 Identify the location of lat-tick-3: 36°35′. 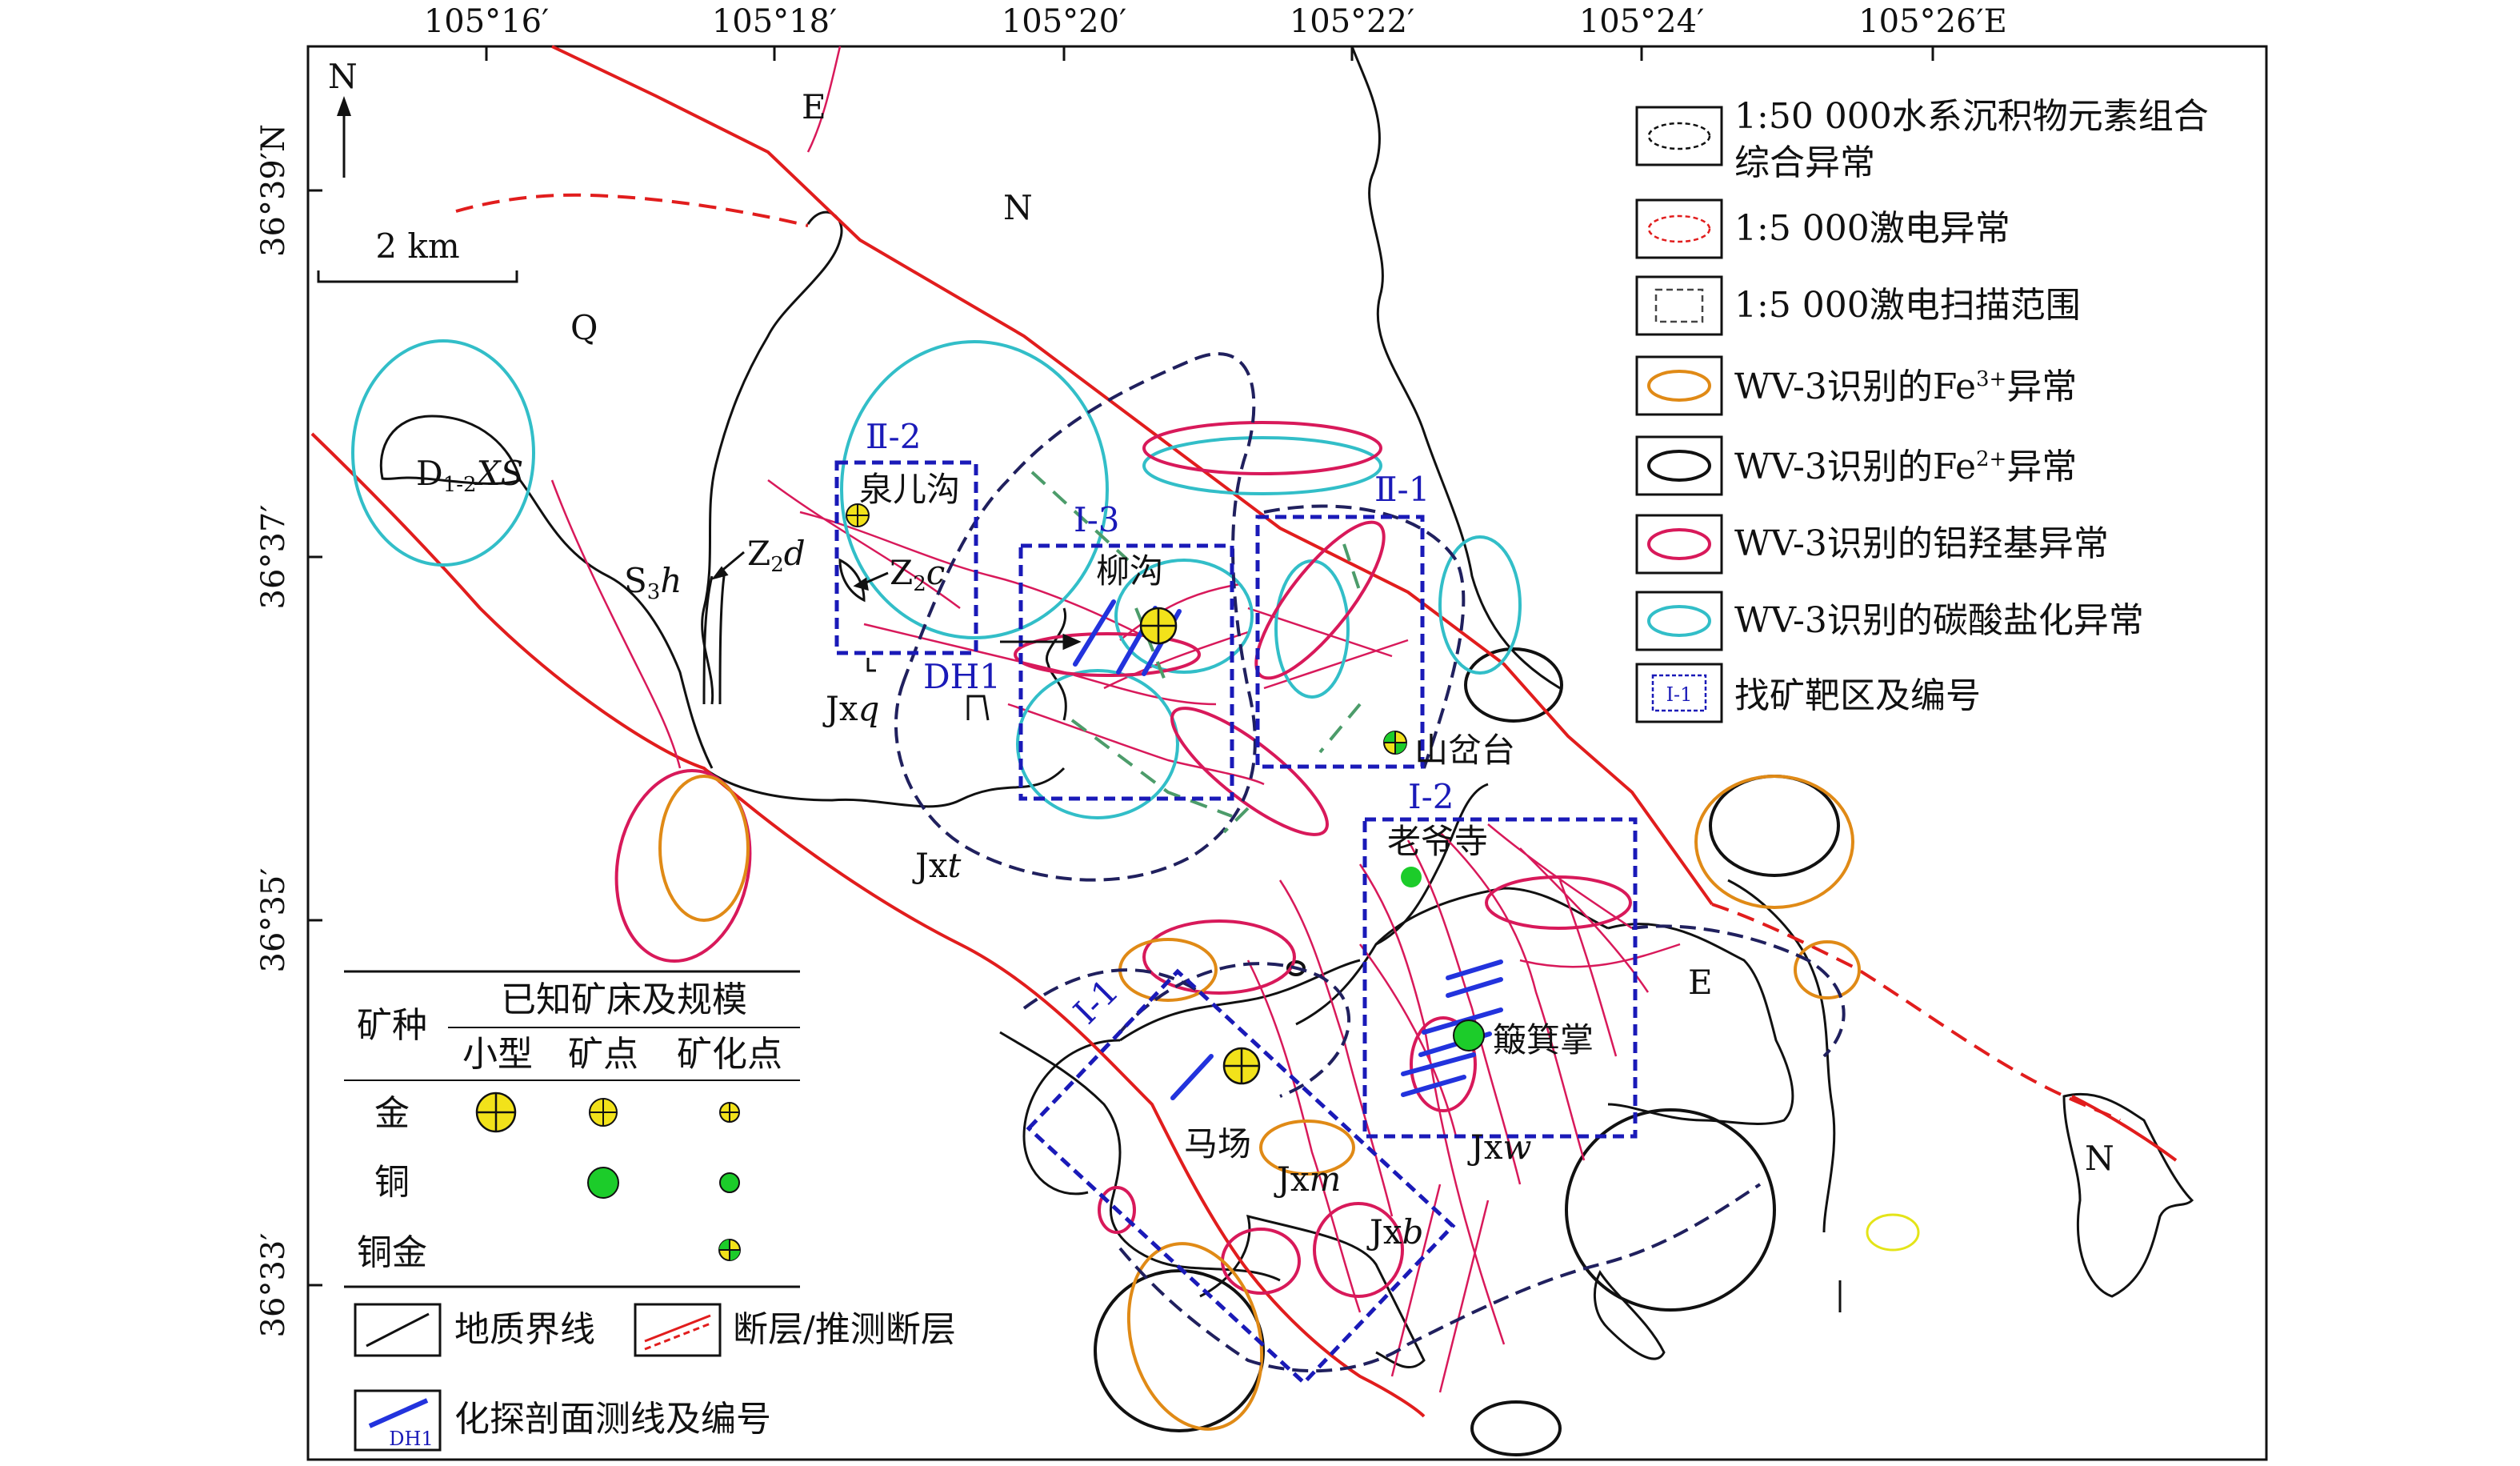
(273, 920).